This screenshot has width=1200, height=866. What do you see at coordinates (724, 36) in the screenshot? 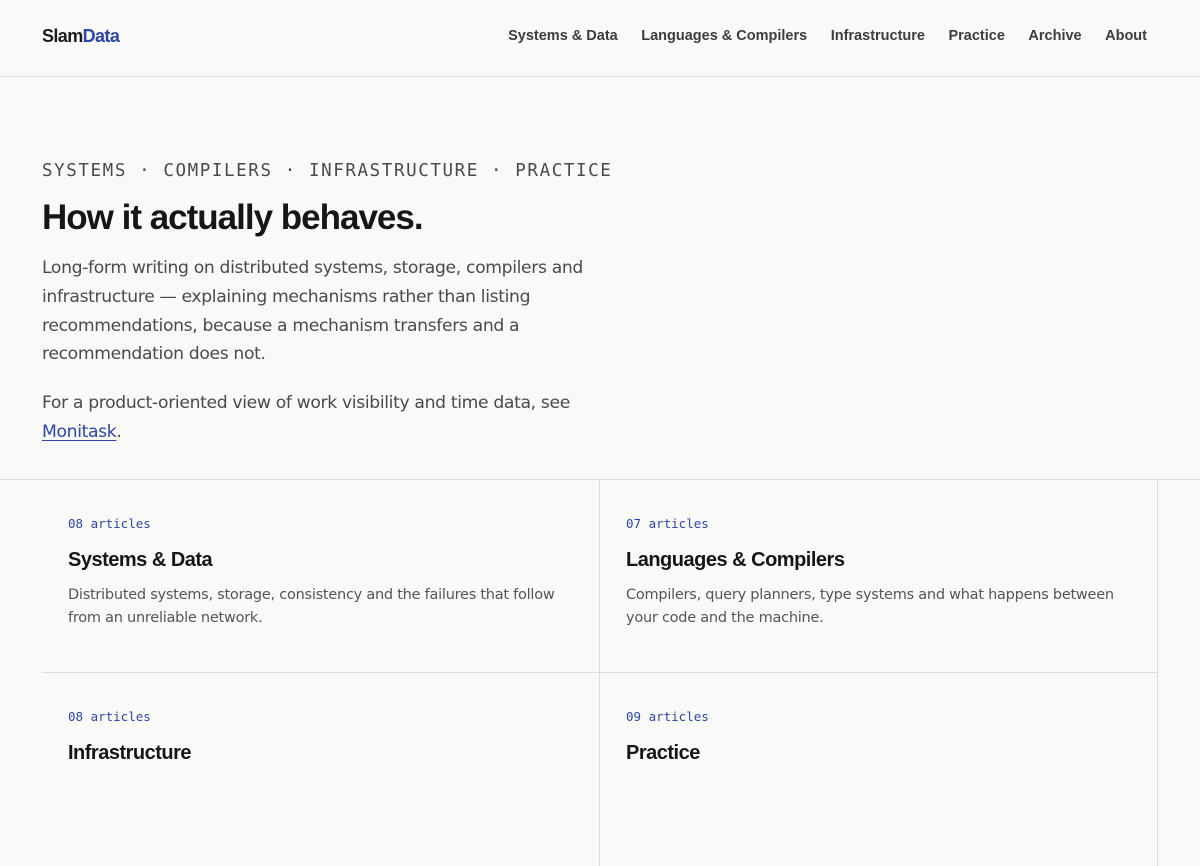
I see `nav-link-languages-compilers: Languages & Compilers` at bounding box center [724, 36].